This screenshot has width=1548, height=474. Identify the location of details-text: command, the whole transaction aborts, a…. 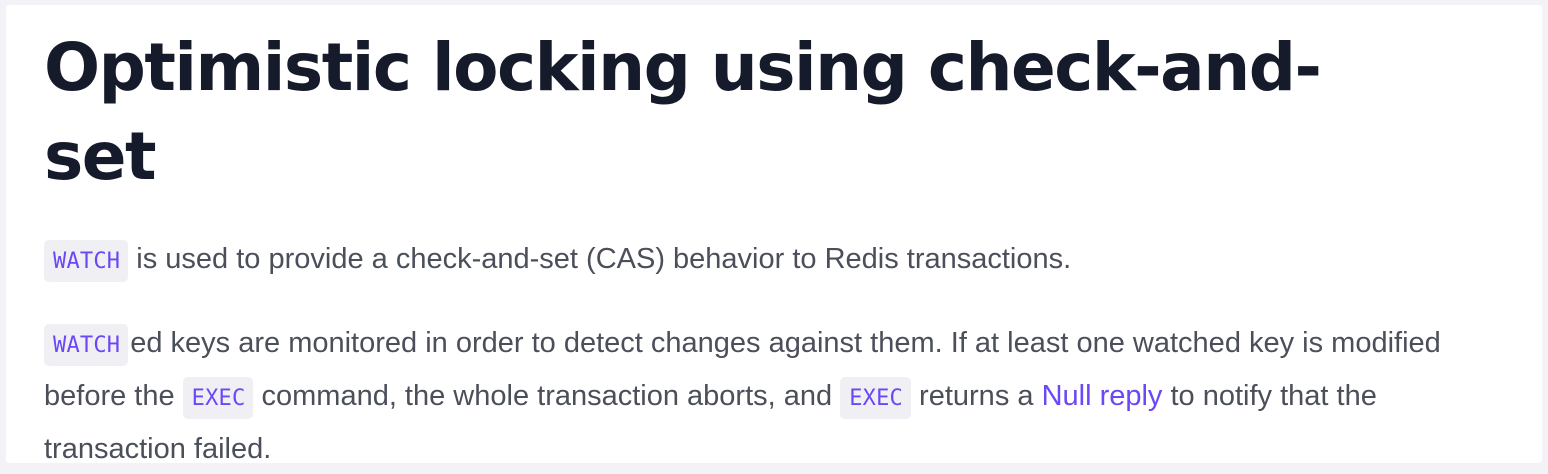
(547, 396).